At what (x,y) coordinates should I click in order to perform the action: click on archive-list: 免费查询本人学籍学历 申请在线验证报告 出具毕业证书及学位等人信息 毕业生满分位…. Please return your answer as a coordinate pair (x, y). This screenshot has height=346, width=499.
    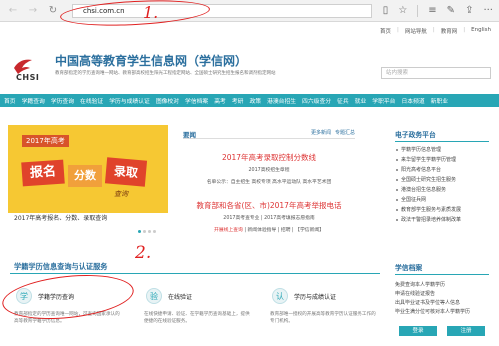
    Looking at the image, I should click on (442, 299).